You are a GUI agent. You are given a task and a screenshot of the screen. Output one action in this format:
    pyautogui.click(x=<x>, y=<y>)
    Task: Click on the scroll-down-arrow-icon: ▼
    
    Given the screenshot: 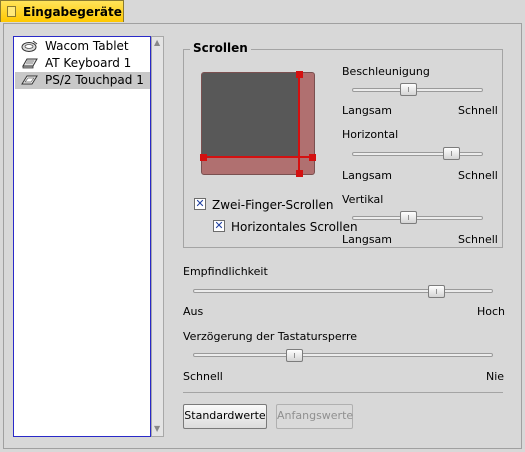 What is the action you would take?
    pyautogui.click(x=157, y=429)
    